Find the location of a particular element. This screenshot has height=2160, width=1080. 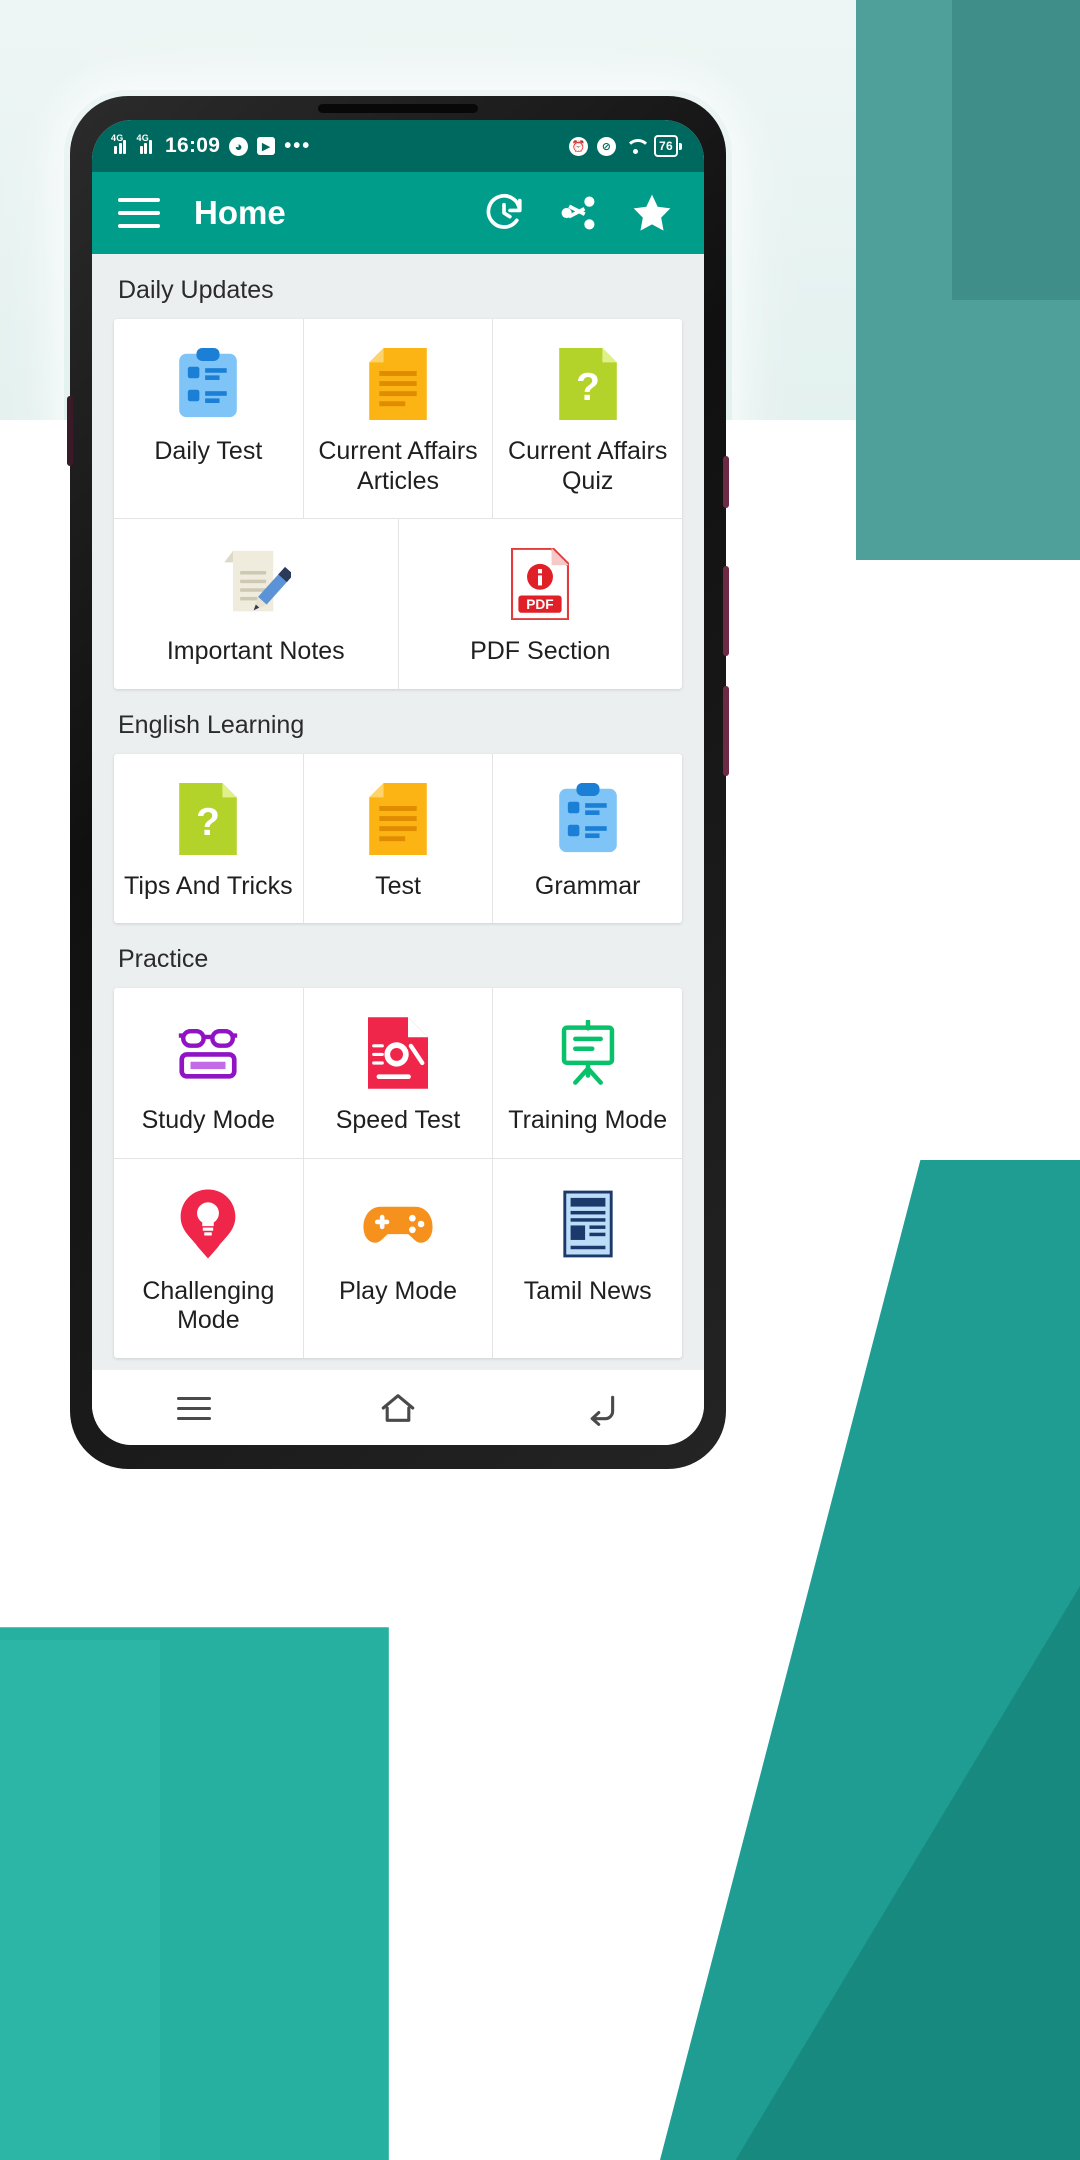

status-time: 16:09 is located at coordinates (193, 145).